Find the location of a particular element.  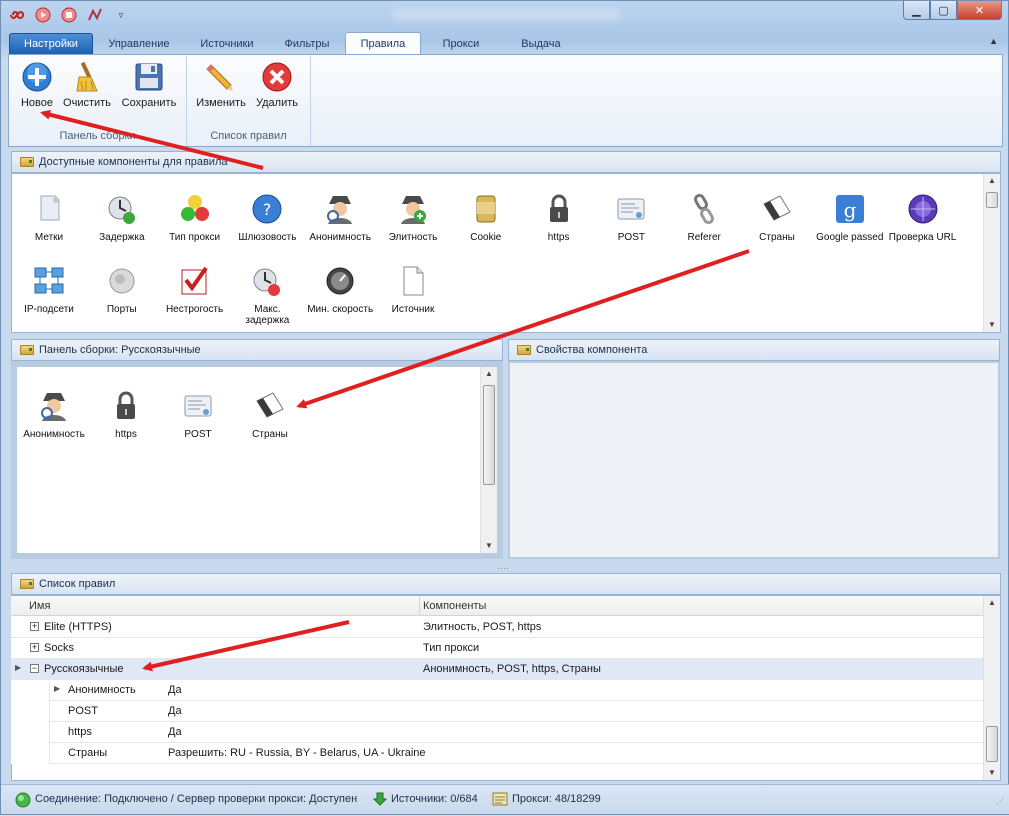

assembly-item-icon is located at coordinates (198, 406).